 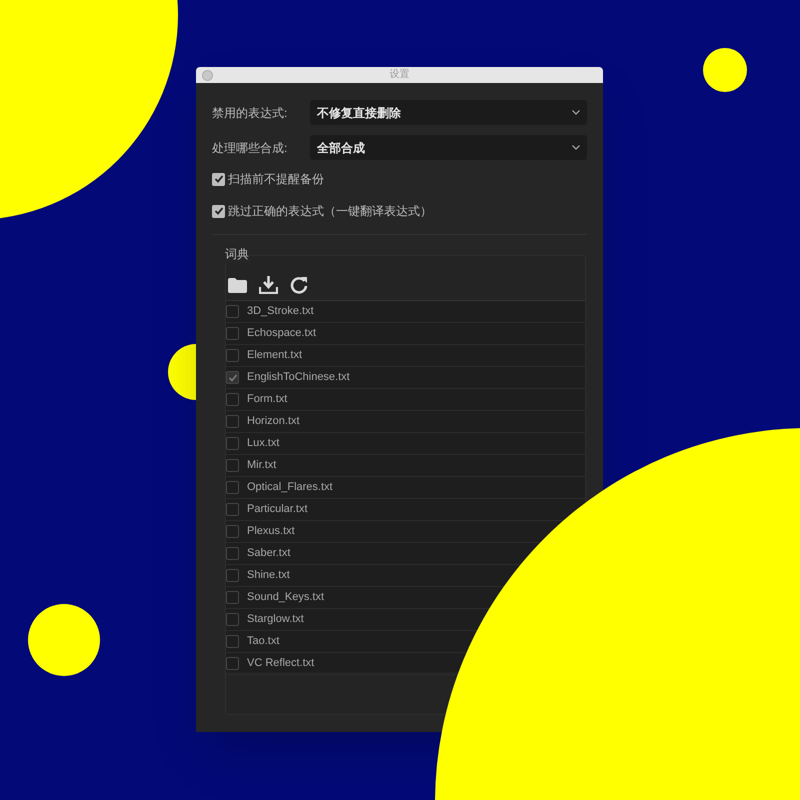 What do you see at coordinates (207, 75) in the screenshot?
I see `close-button` at bounding box center [207, 75].